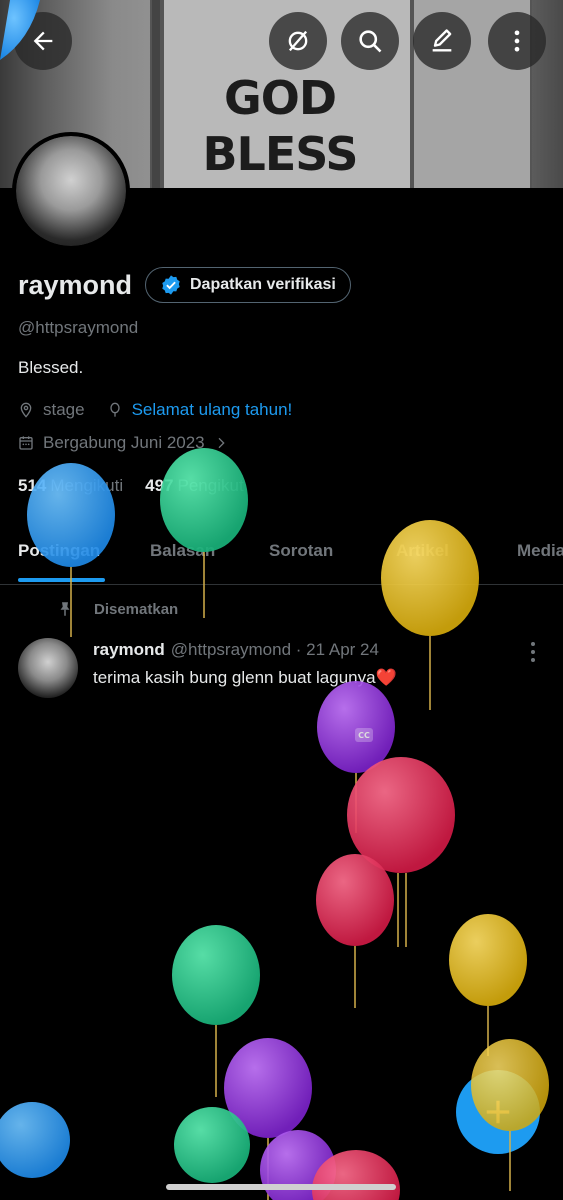 The width and height of the screenshot is (563, 1200). What do you see at coordinates (171, 285) in the screenshot?
I see `verified-badge-icon` at bounding box center [171, 285].